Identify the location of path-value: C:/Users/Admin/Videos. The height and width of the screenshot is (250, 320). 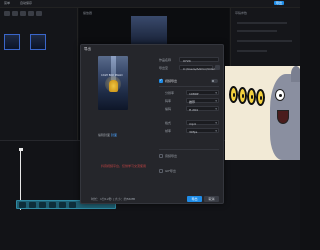
(200, 68).